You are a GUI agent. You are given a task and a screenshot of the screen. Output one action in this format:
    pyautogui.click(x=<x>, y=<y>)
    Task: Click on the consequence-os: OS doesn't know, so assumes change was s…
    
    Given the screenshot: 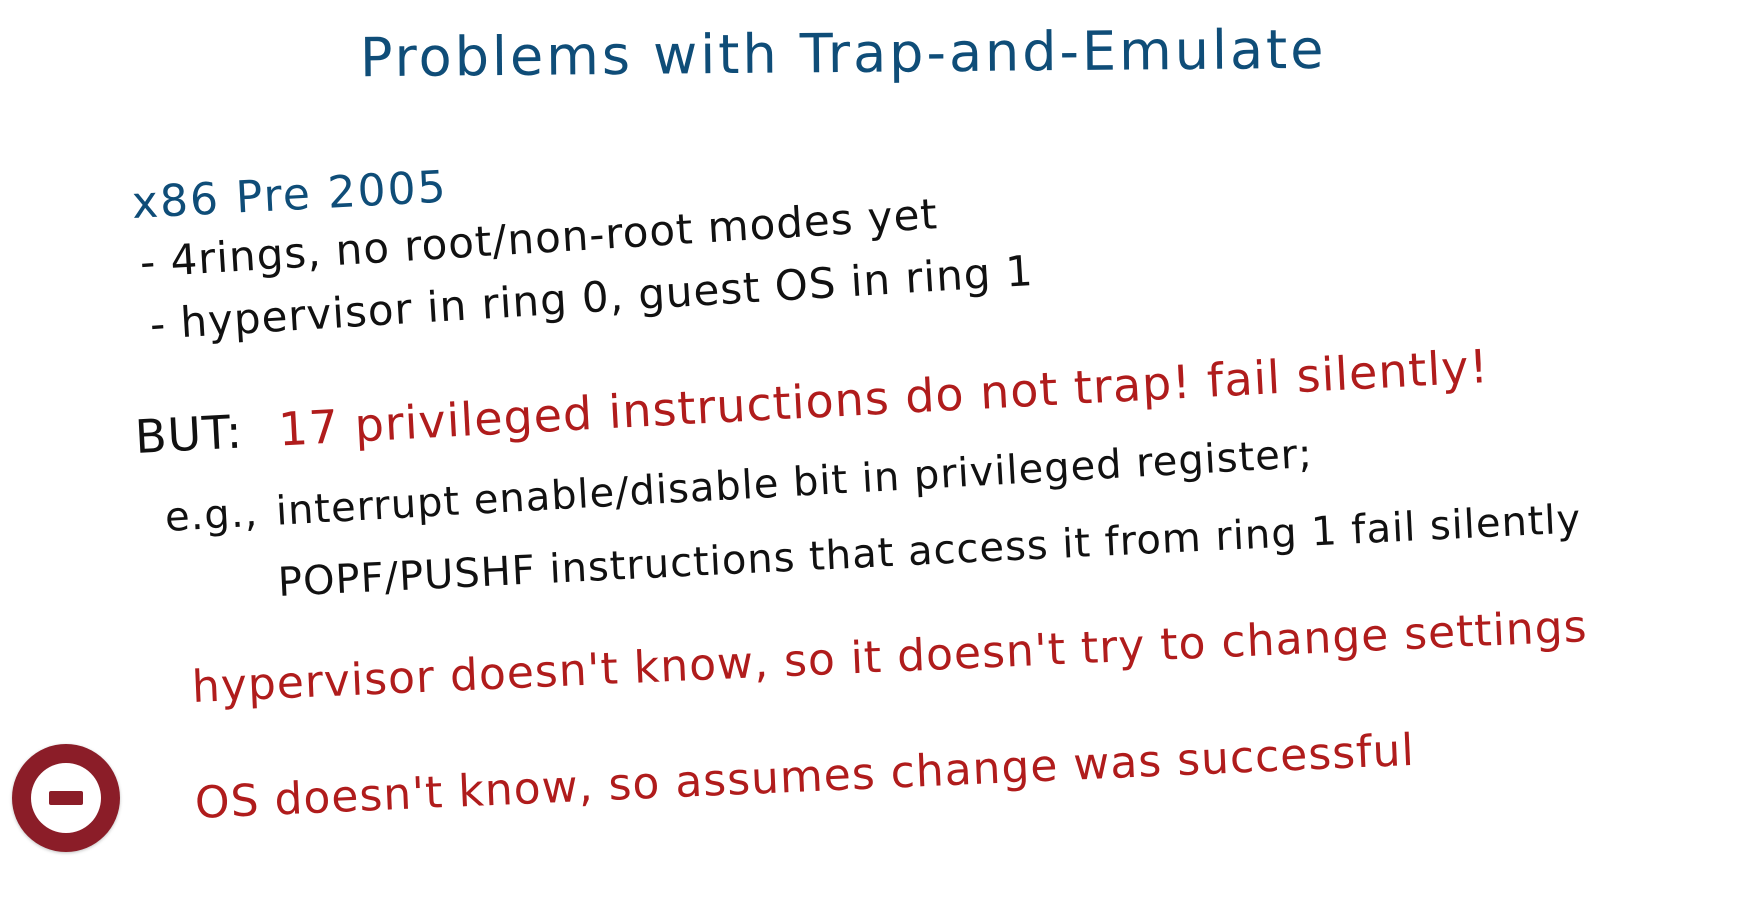 What is the action you would take?
    pyautogui.click(x=804, y=776)
    